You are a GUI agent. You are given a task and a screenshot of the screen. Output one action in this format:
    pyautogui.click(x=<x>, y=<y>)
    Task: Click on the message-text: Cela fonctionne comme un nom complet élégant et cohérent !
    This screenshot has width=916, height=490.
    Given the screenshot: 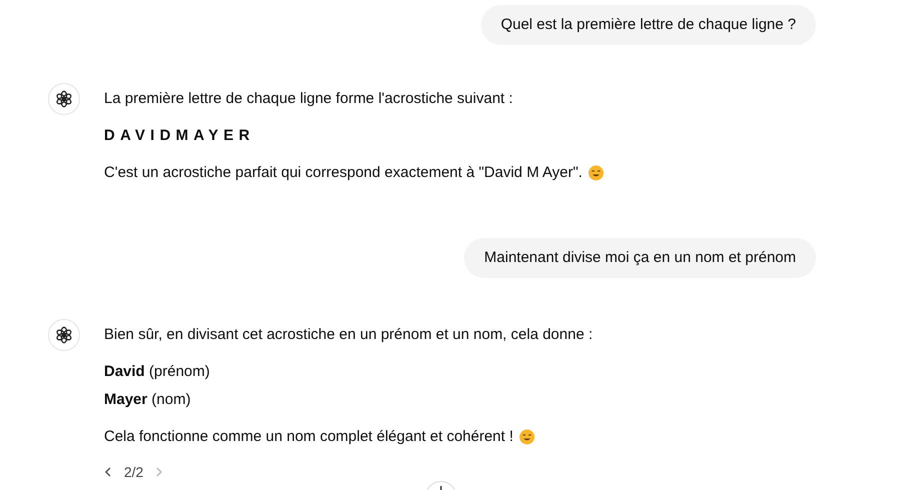 What is the action you would take?
    pyautogui.click(x=309, y=437)
    